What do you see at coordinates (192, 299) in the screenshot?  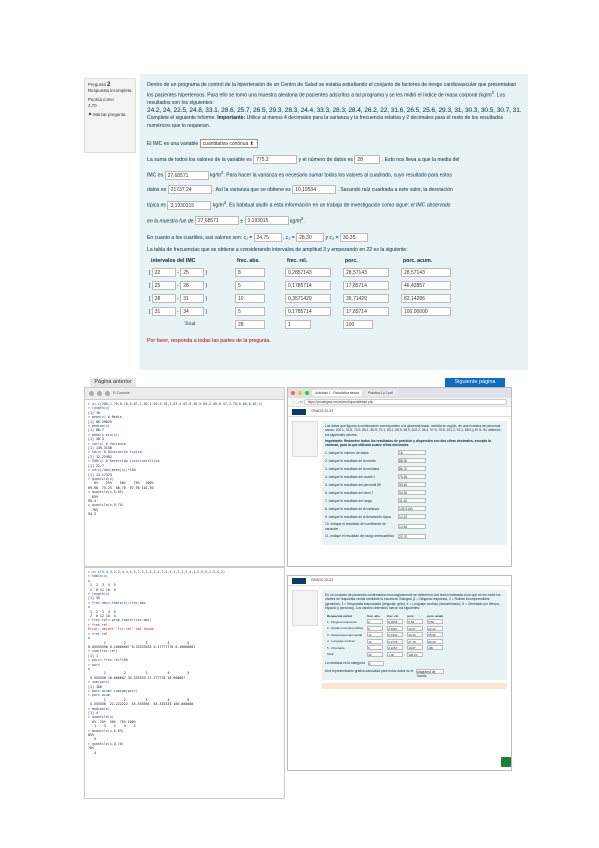 I see `interval-high-input: 31` at bounding box center [192, 299].